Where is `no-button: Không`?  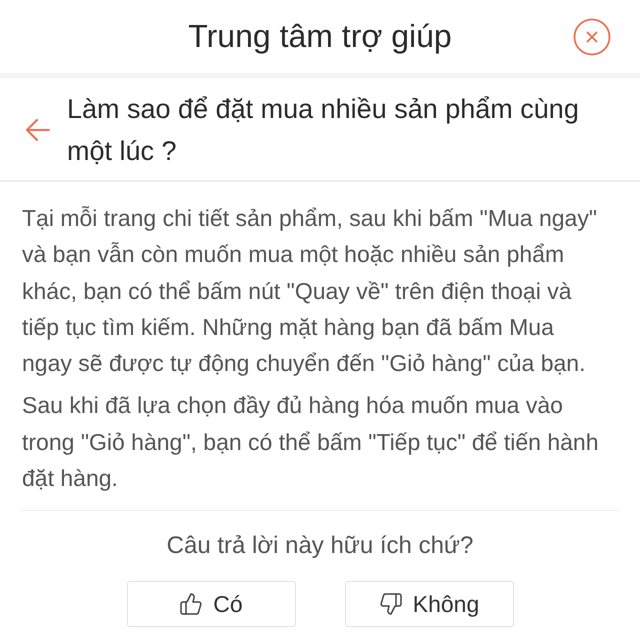
no-button: Không is located at coordinates (429, 604).